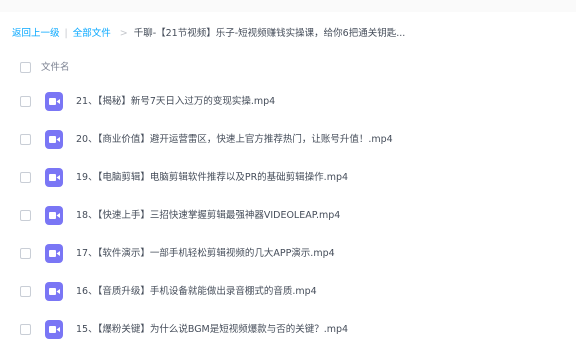 This screenshot has height=356, width=576. What do you see at coordinates (212, 178) in the screenshot?
I see `file-name: 19、【电脑剪辑】电脑剪辑软件推荐以及PR的基础剪辑操作.mp4` at bounding box center [212, 178].